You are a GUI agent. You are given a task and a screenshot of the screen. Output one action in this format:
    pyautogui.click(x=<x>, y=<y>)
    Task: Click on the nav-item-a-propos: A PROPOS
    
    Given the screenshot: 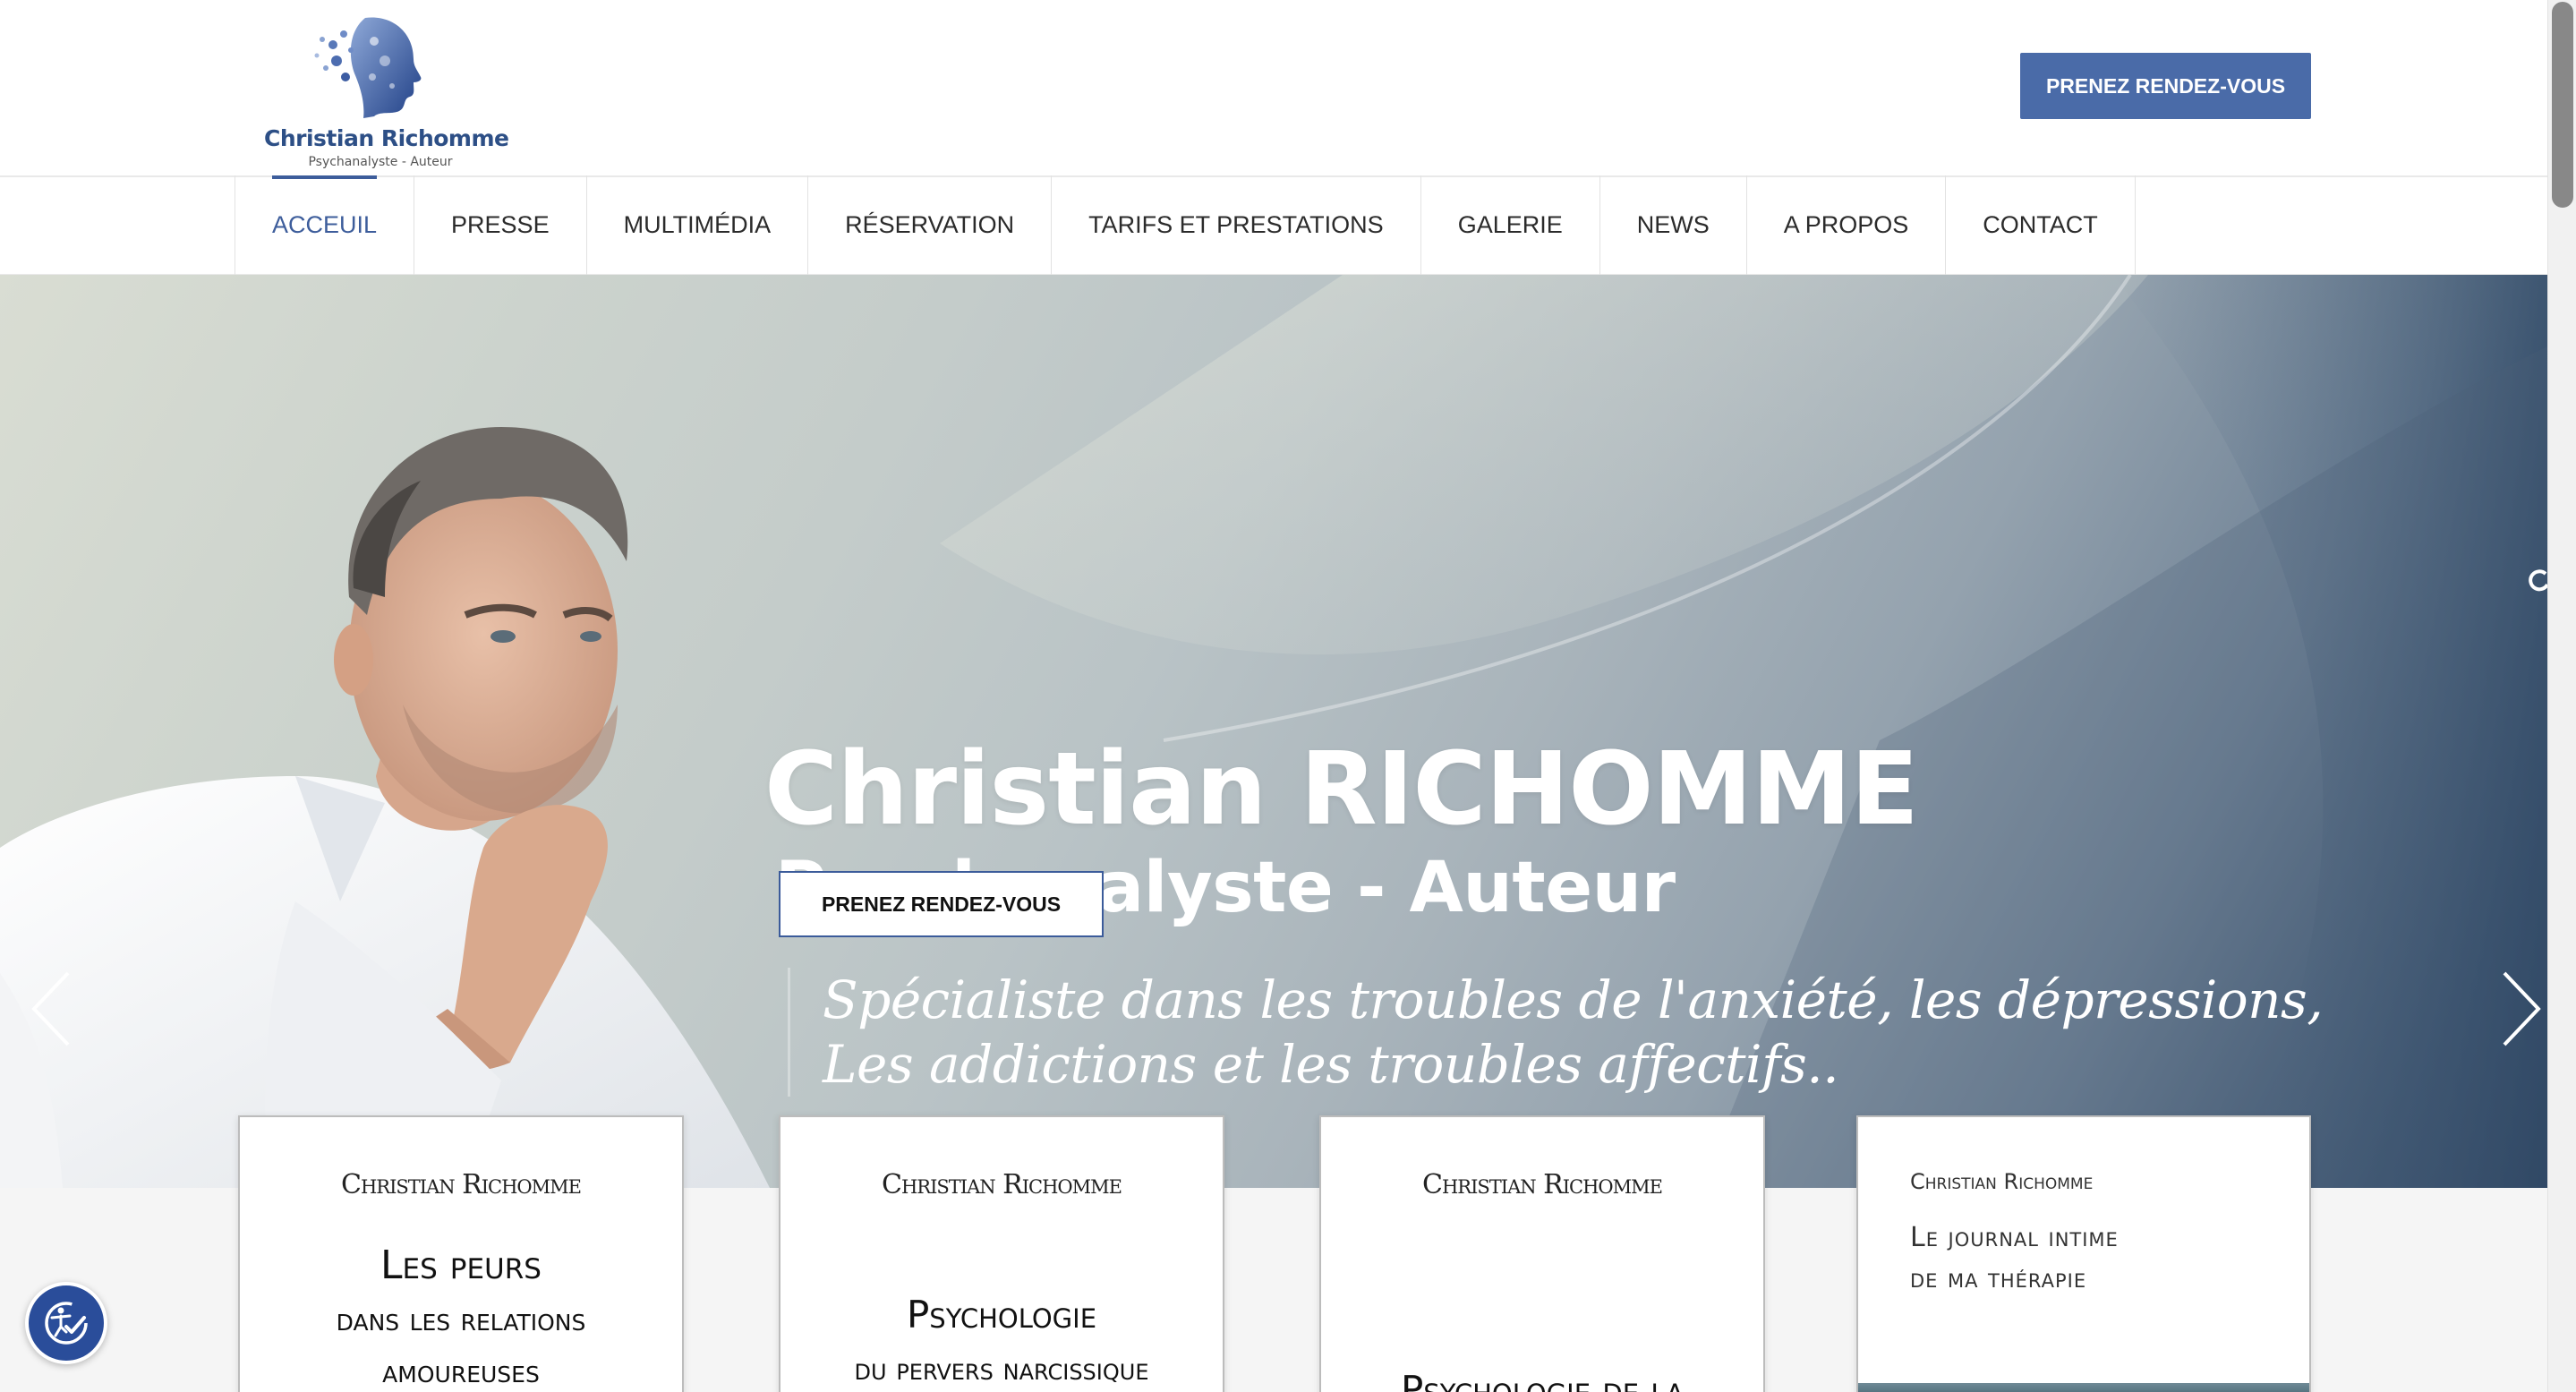 What is the action you would take?
    pyautogui.click(x=1847, y=225)
    